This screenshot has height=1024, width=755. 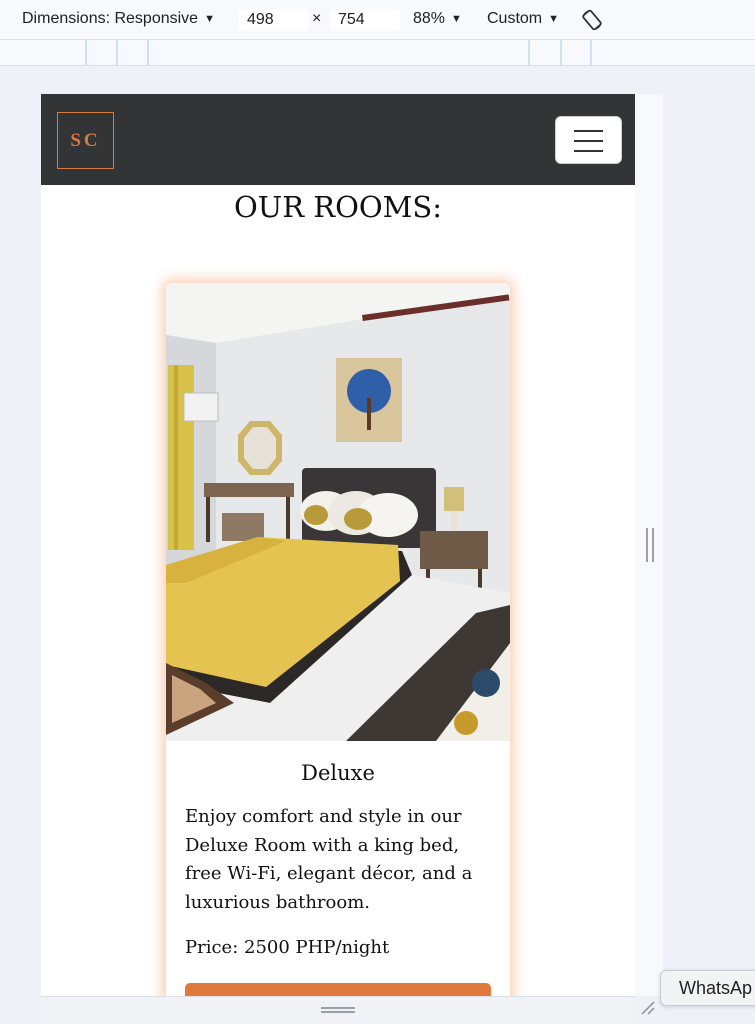 What do you see at coordinates (287, 947) in the screenshot?
I see `room-price: Price: 2500 PHP/night` at bounding box center [287, 947].